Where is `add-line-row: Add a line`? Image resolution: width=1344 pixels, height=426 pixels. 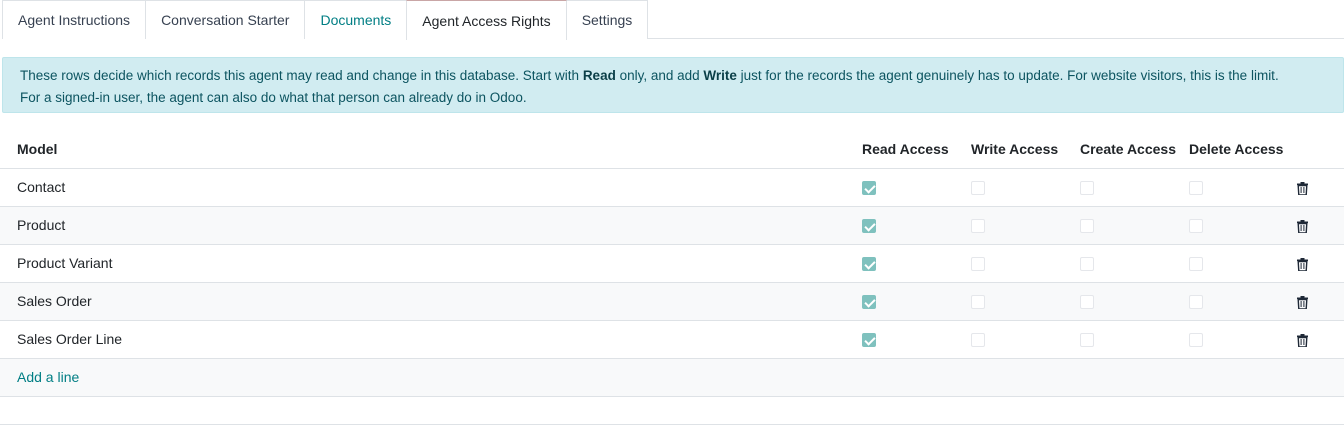
add-line-row: Add a line is located at coordinates (672, 377).